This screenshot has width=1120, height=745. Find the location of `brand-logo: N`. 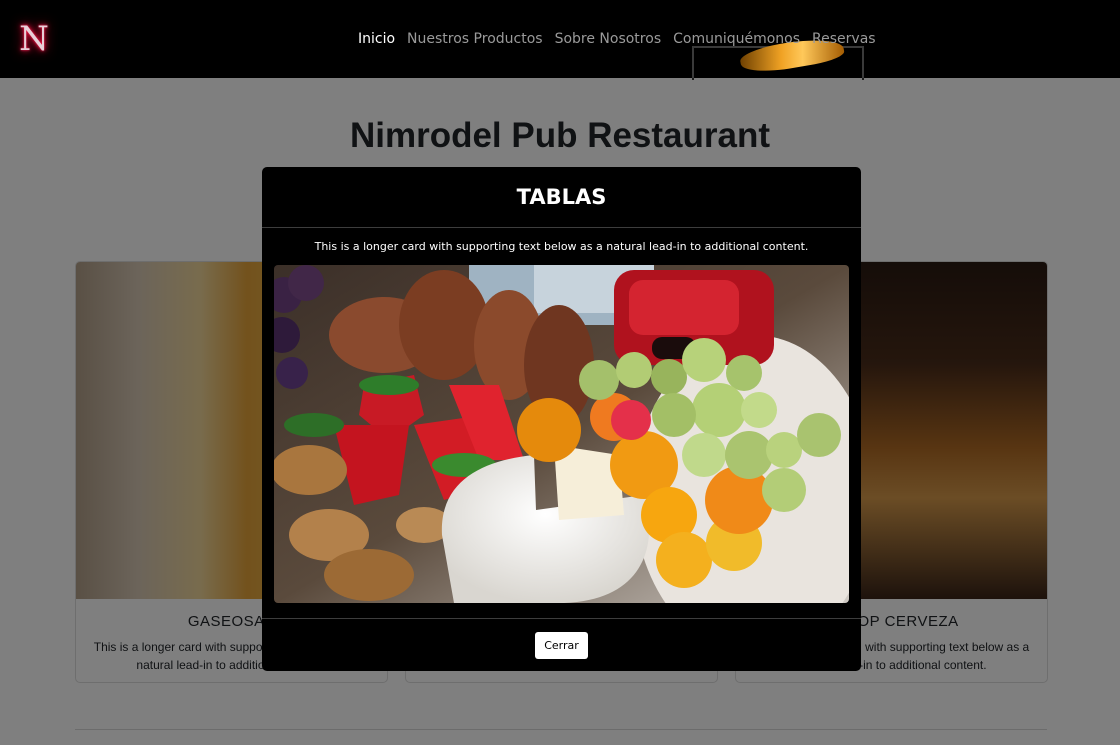

brand-logo: N is located at coordinates (34, 39).